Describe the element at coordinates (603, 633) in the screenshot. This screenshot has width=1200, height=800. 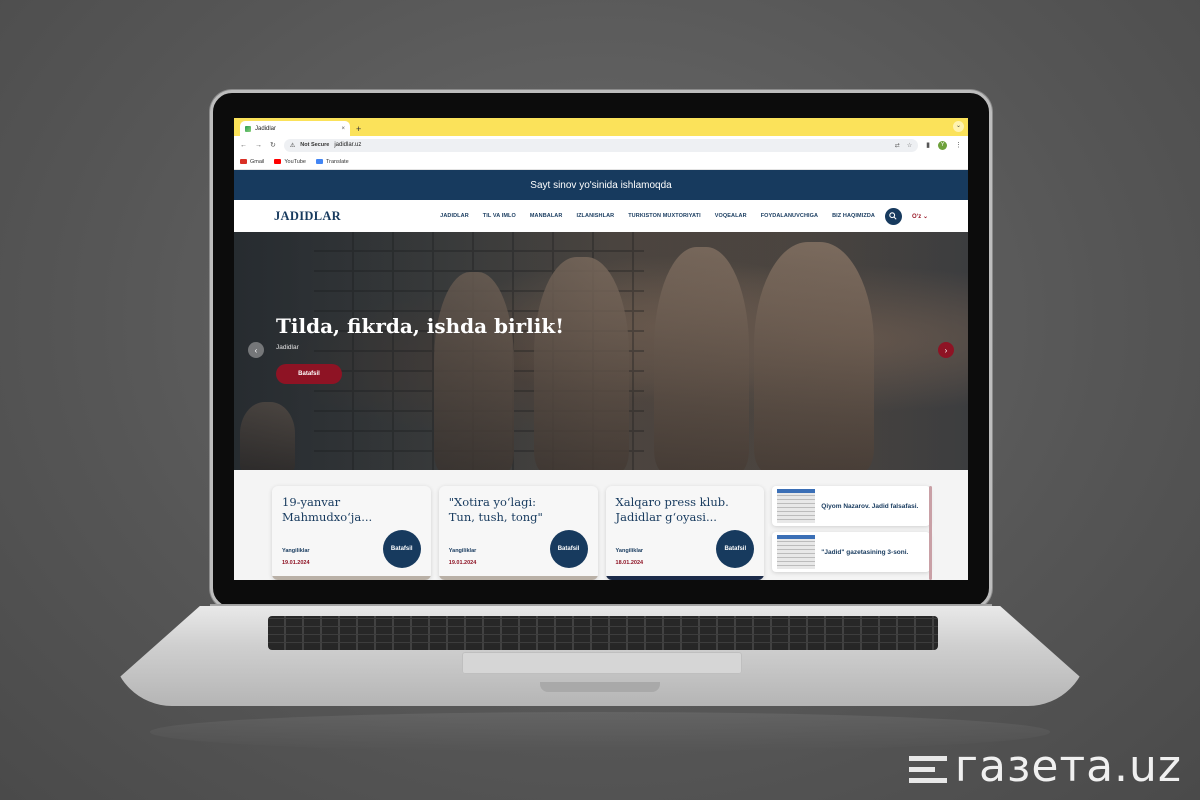
I see `keyboard-rows` at that location.